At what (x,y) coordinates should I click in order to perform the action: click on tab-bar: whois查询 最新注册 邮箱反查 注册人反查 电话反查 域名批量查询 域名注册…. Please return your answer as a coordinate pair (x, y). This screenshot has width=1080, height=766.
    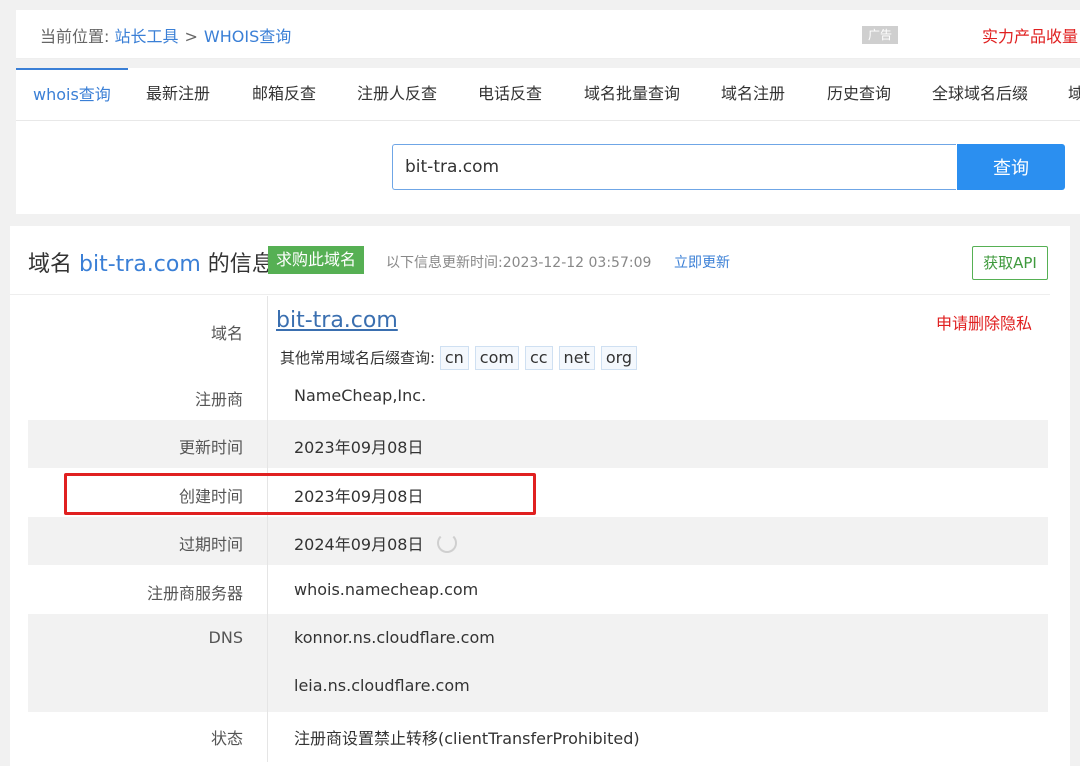
    Looking at the image, I should click on (548, 94).